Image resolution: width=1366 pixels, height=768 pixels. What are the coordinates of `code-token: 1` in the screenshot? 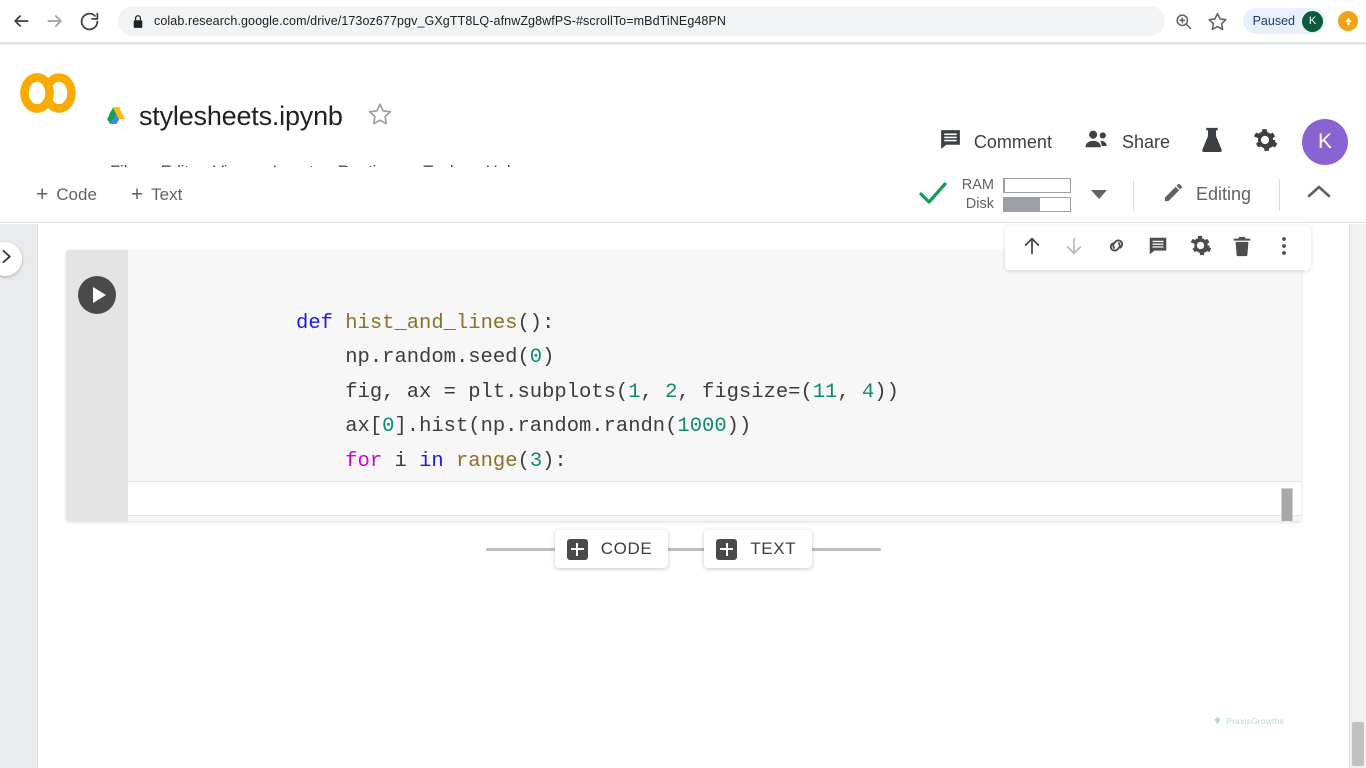 It's located at (634, 392).